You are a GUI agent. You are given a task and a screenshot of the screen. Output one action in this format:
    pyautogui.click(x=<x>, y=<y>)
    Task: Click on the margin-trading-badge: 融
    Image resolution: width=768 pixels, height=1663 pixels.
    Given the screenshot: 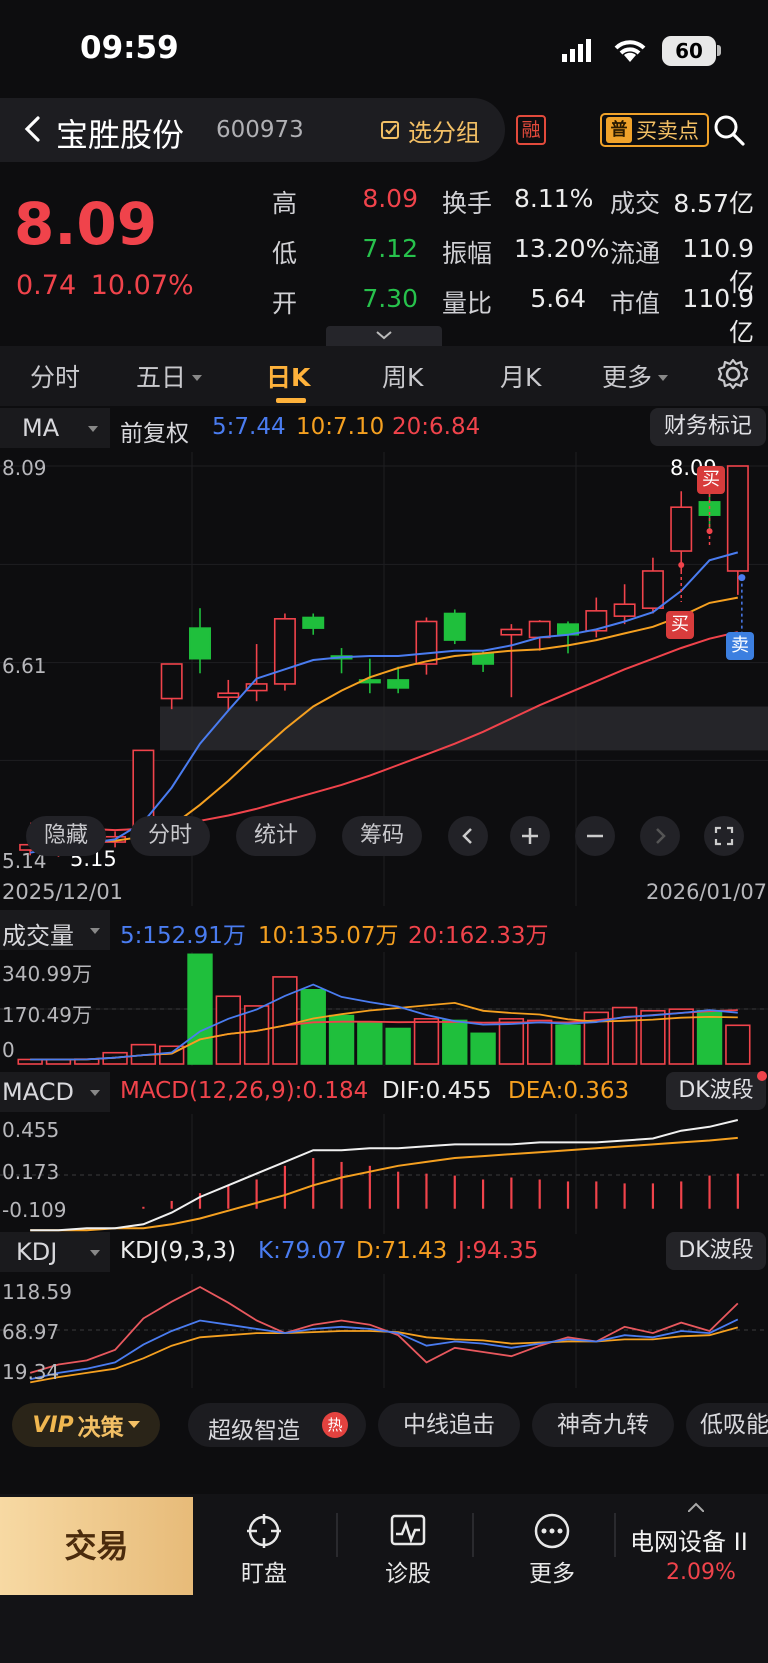 What is the action you would take?
    pyautogui.click(x=531, y=130)
    